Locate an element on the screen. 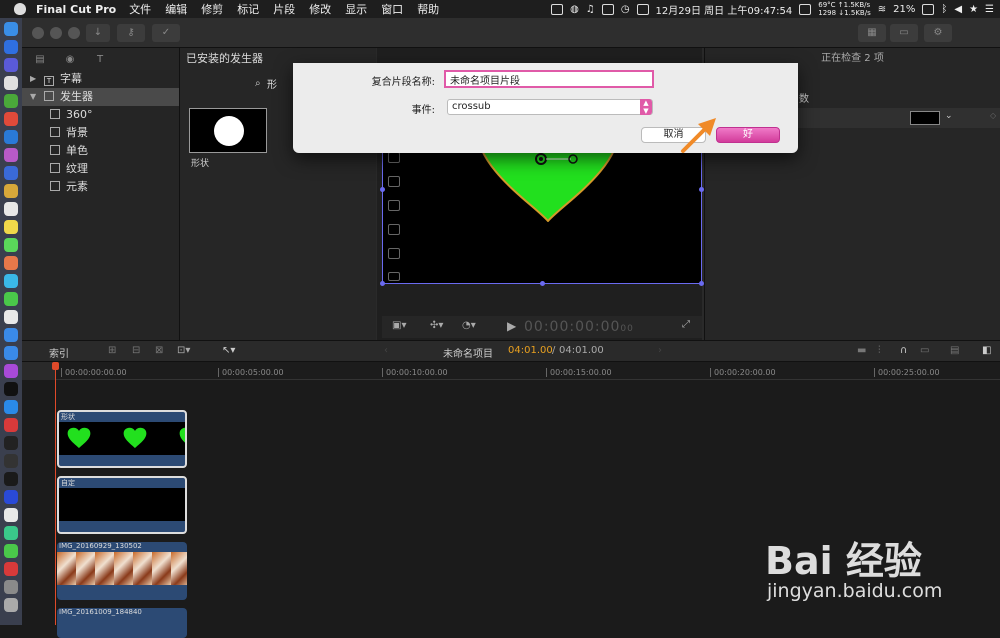 The height and width of the screenshot is (638, 1000). keywords-button: ⚷ is located at coordinates (131, 33).